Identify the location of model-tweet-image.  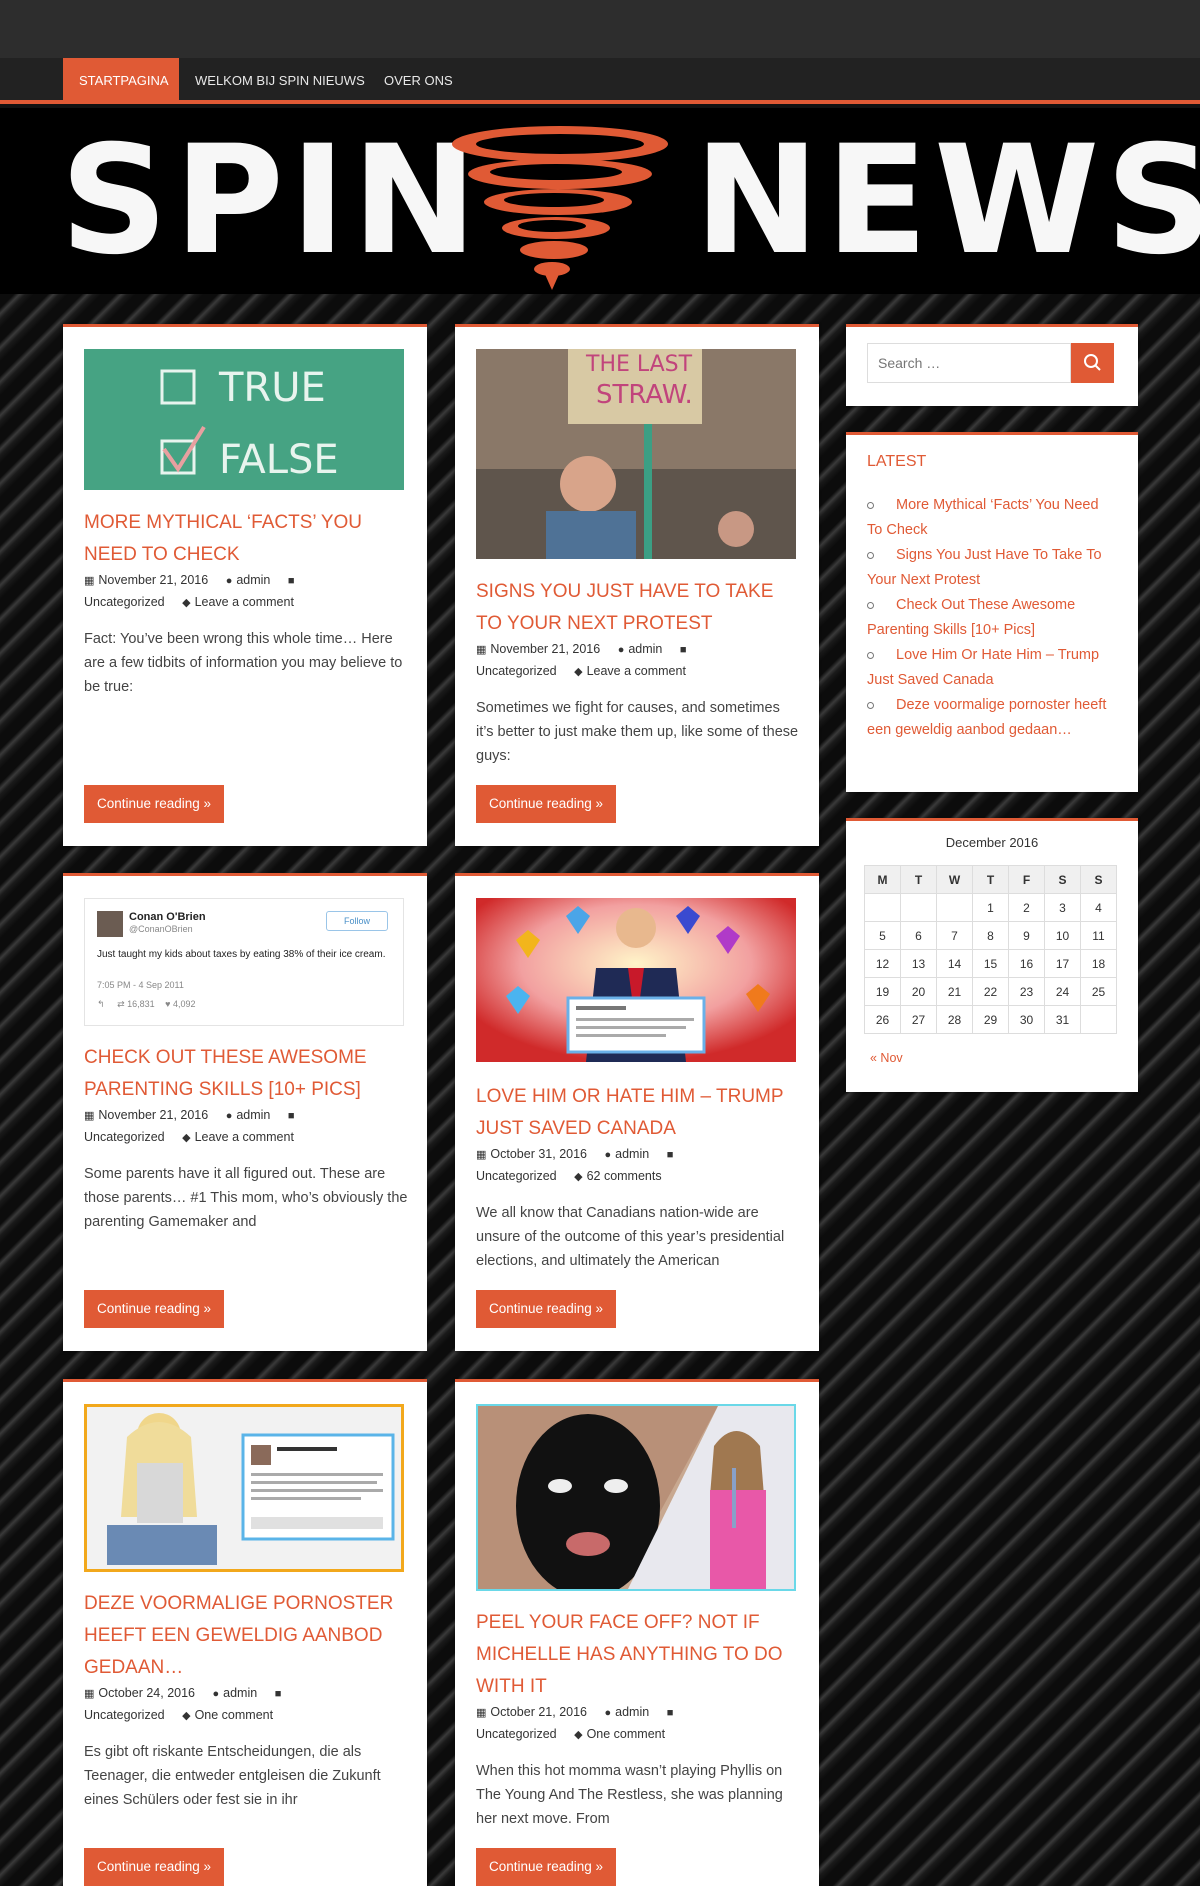
(244, 1488).